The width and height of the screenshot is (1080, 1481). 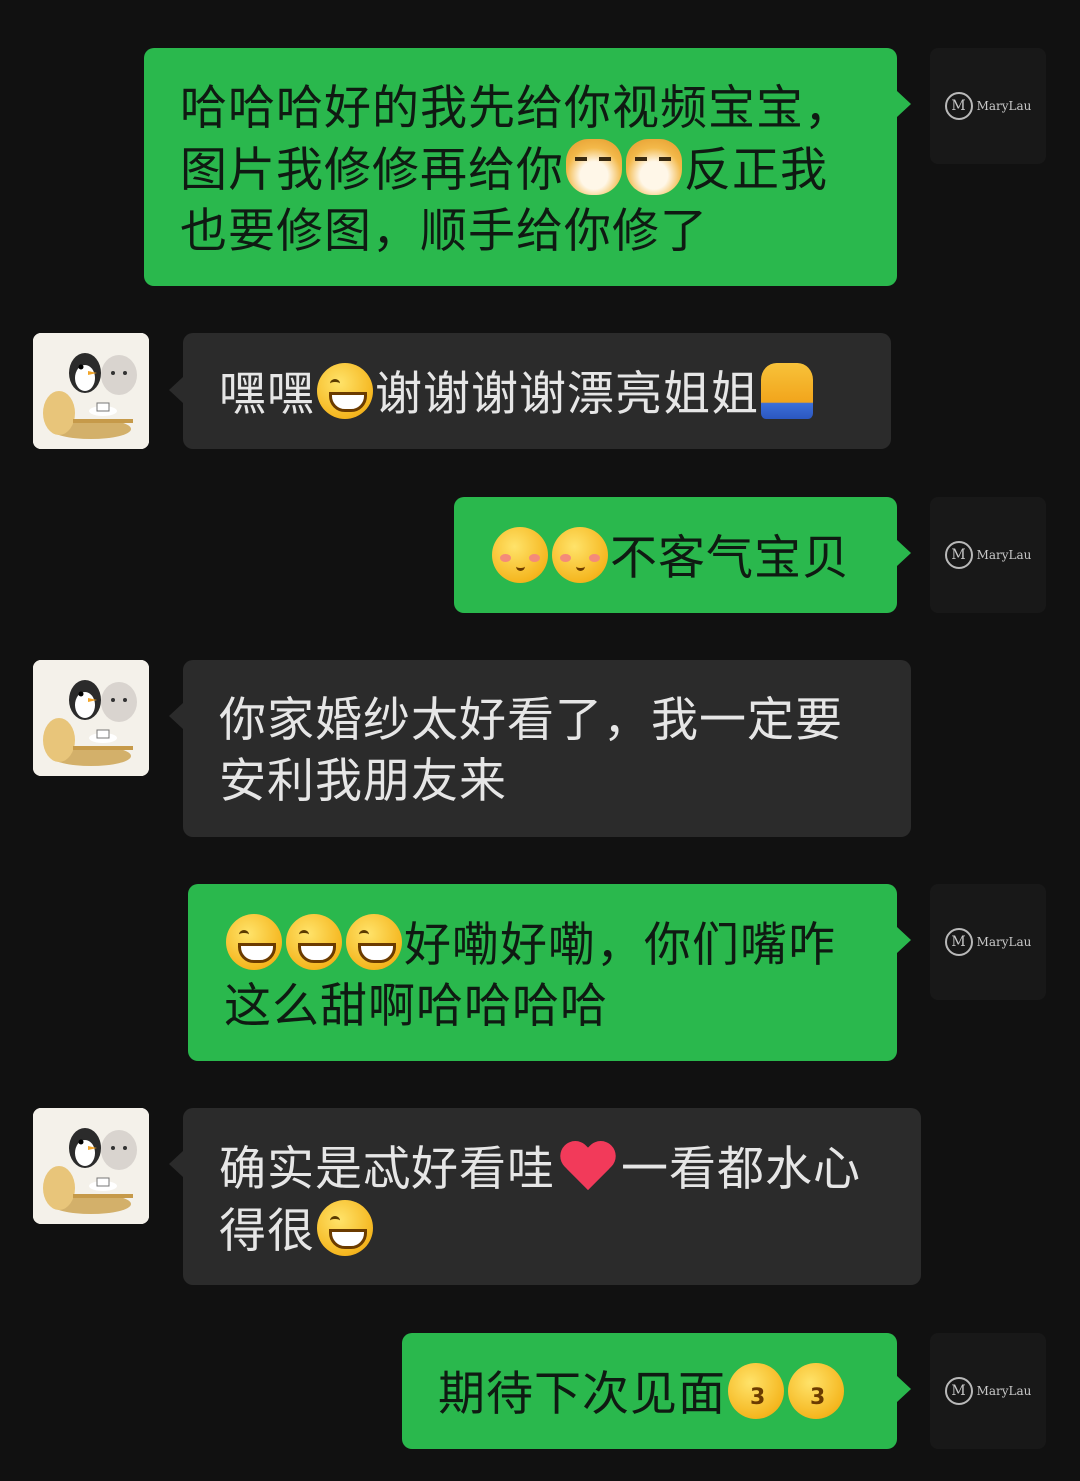 I want to click on message-text: 你家婚纱太好看了，我一定要安利我朋友来, so click(x=531, y=751).